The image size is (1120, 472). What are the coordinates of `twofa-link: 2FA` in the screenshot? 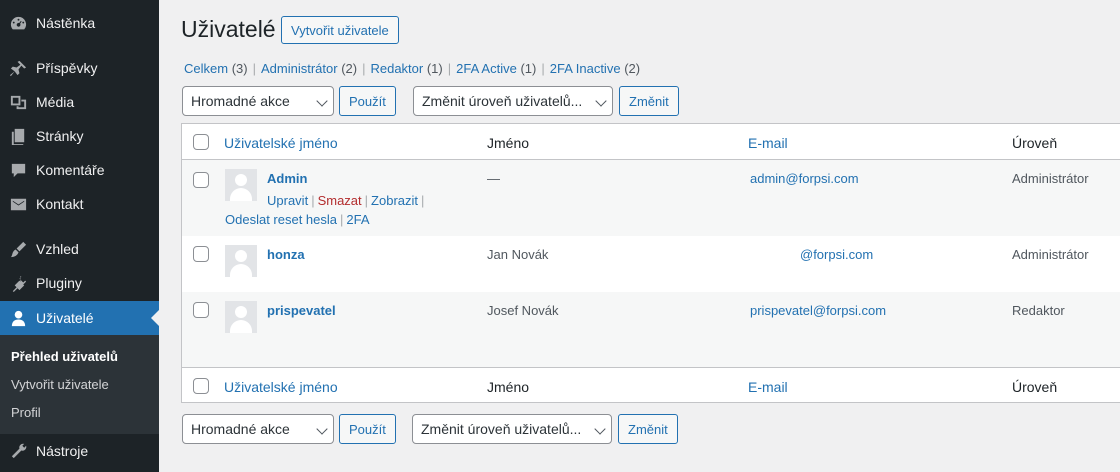 It's located at (357, 219).